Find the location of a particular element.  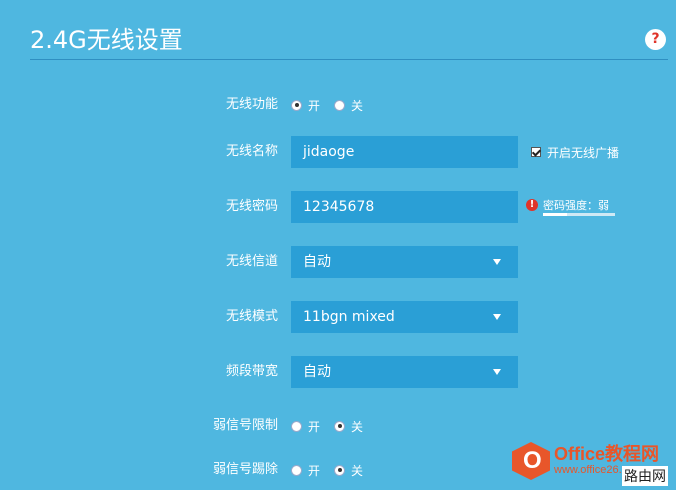

page-title: 2.4G无线设置 is located at coordinates (106, 40).